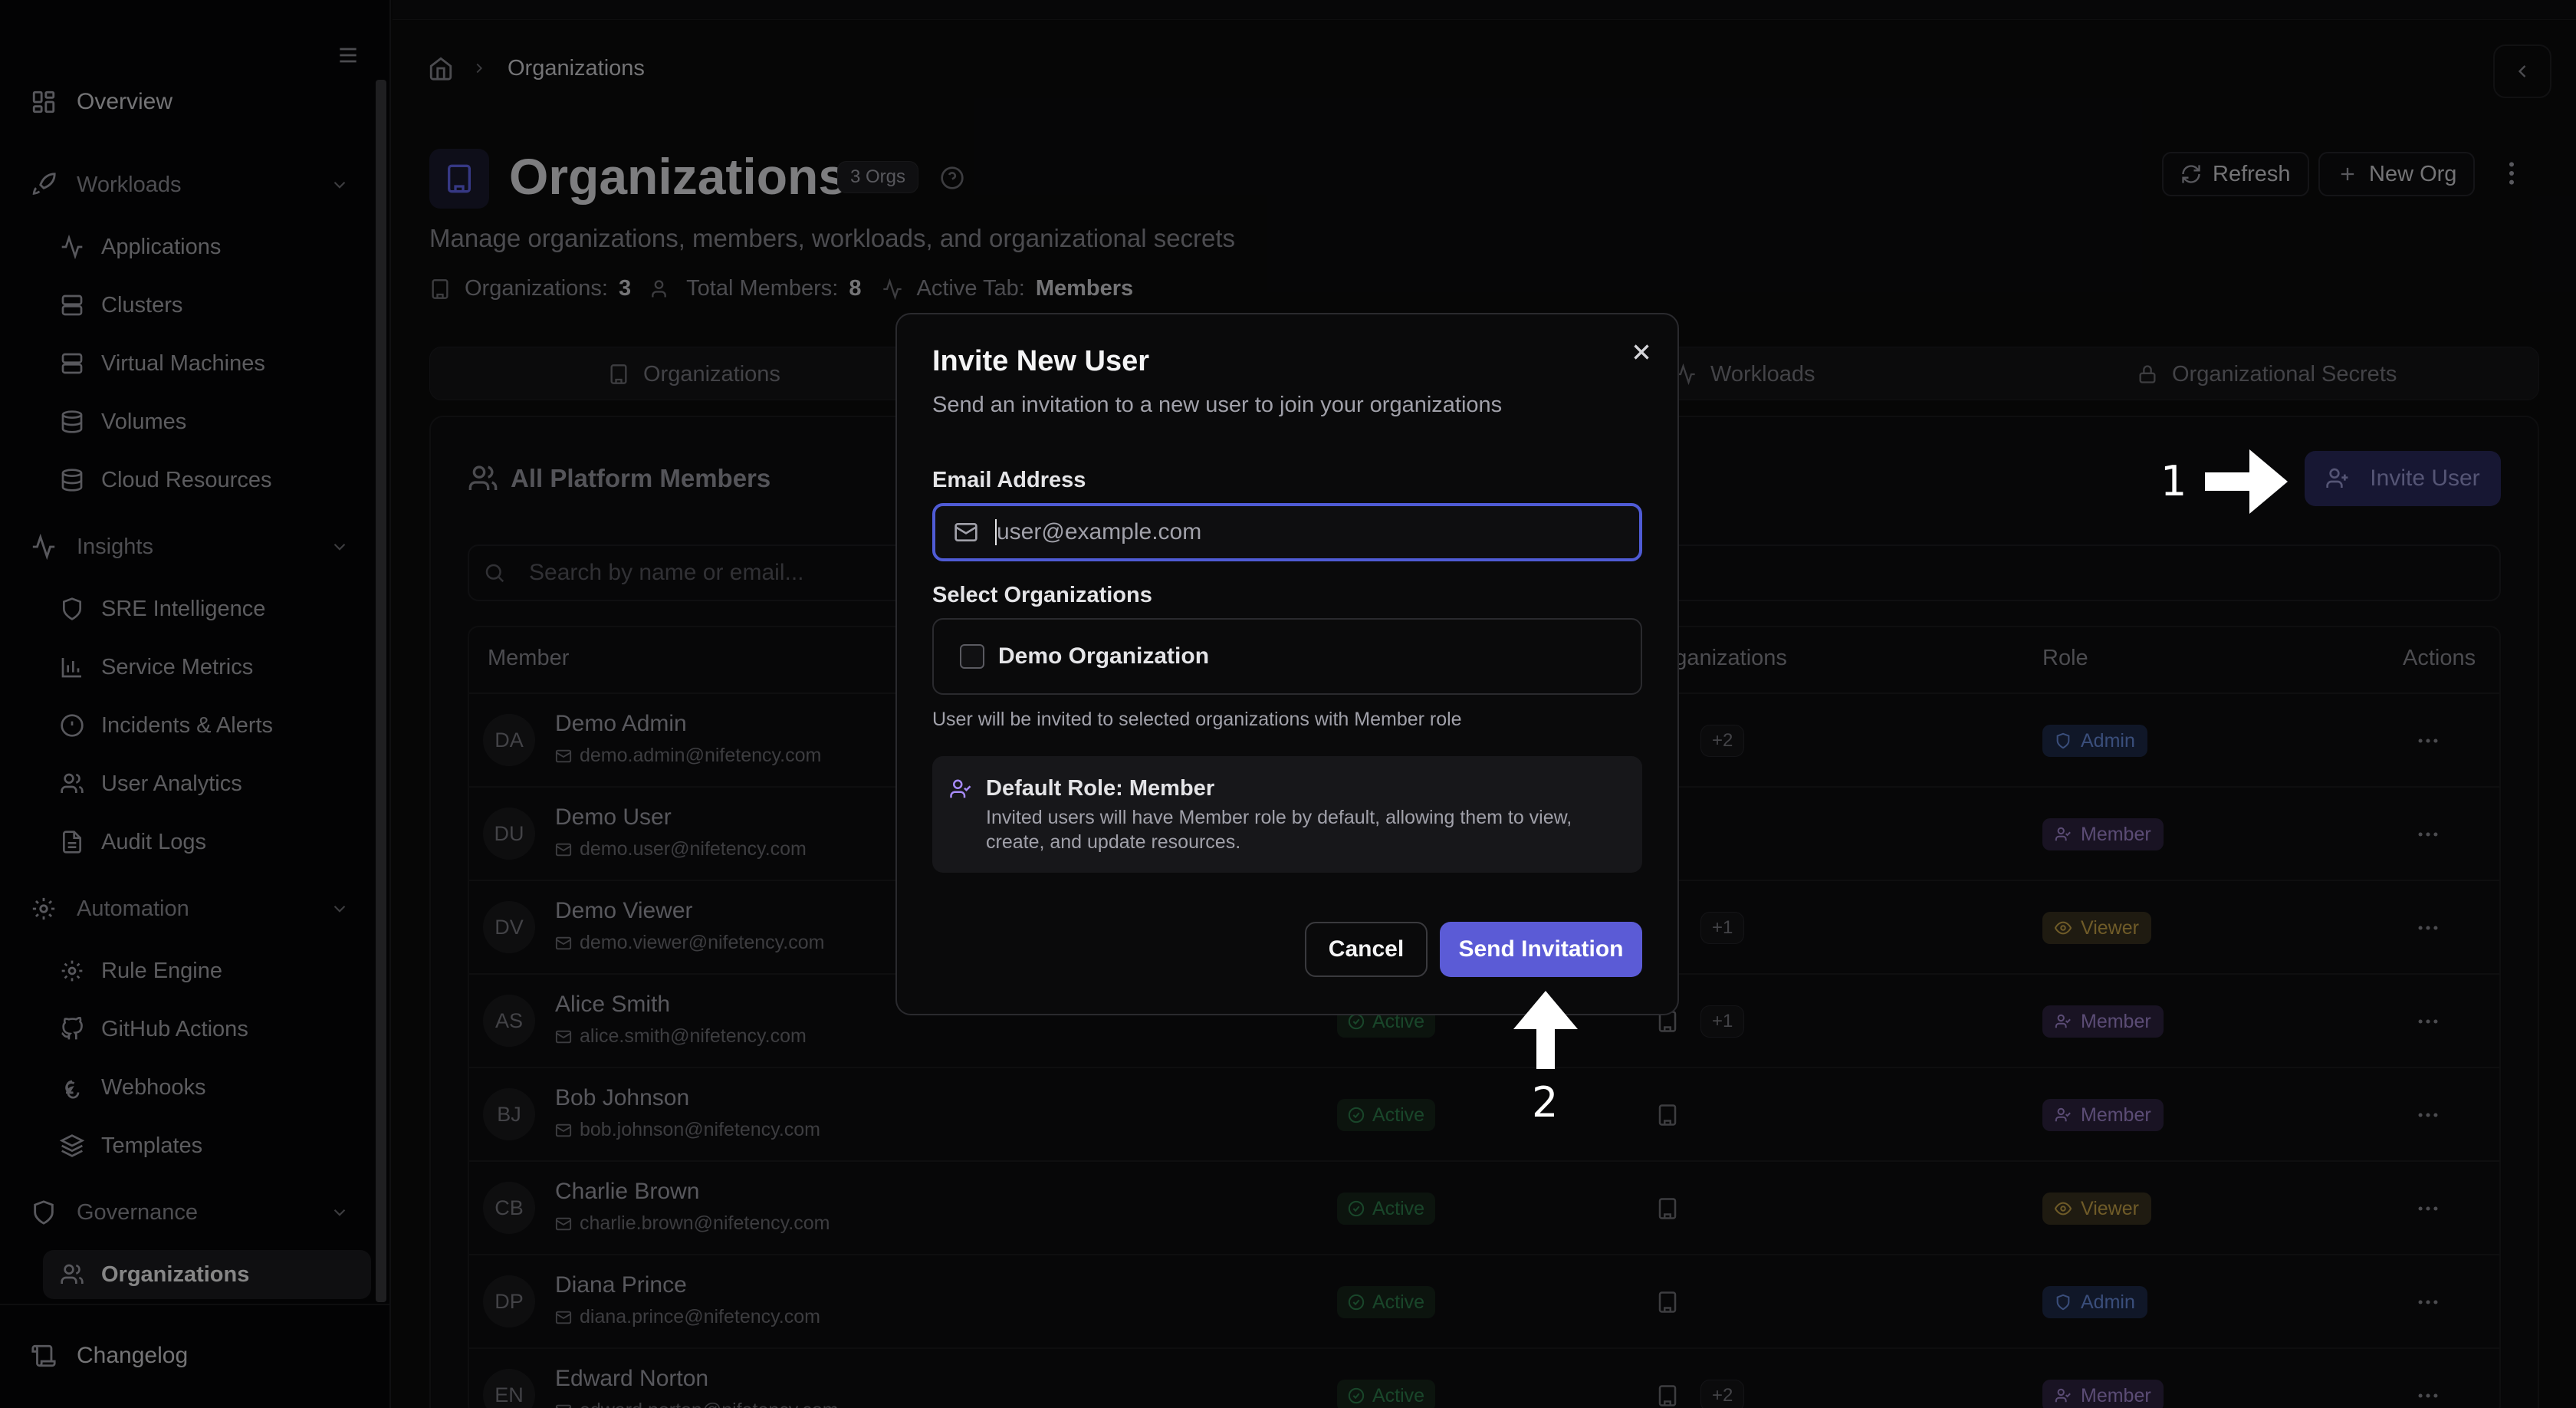 The height and width of the screenshot is (1408, 2576). Describe the element at coordinates (1366, 949) in the screenshot. I see `cancel-button: Cancel` at that location.